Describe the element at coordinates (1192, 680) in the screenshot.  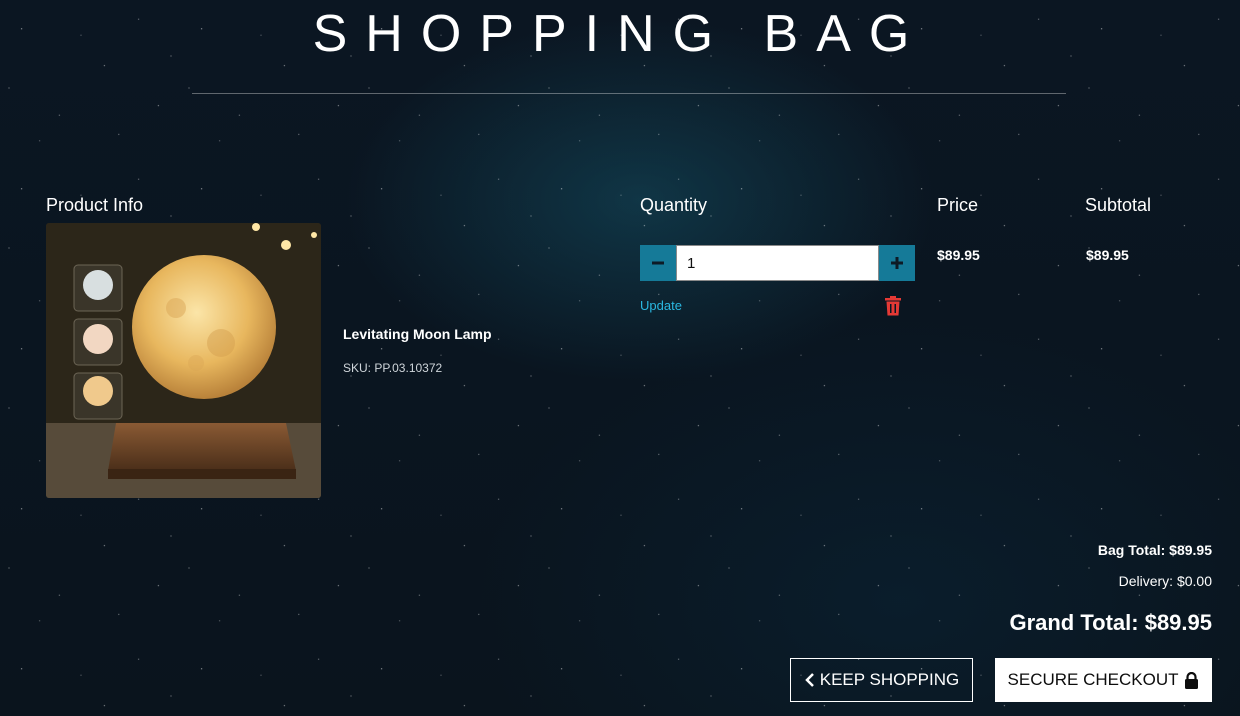
I see `lock-icon` at that location.